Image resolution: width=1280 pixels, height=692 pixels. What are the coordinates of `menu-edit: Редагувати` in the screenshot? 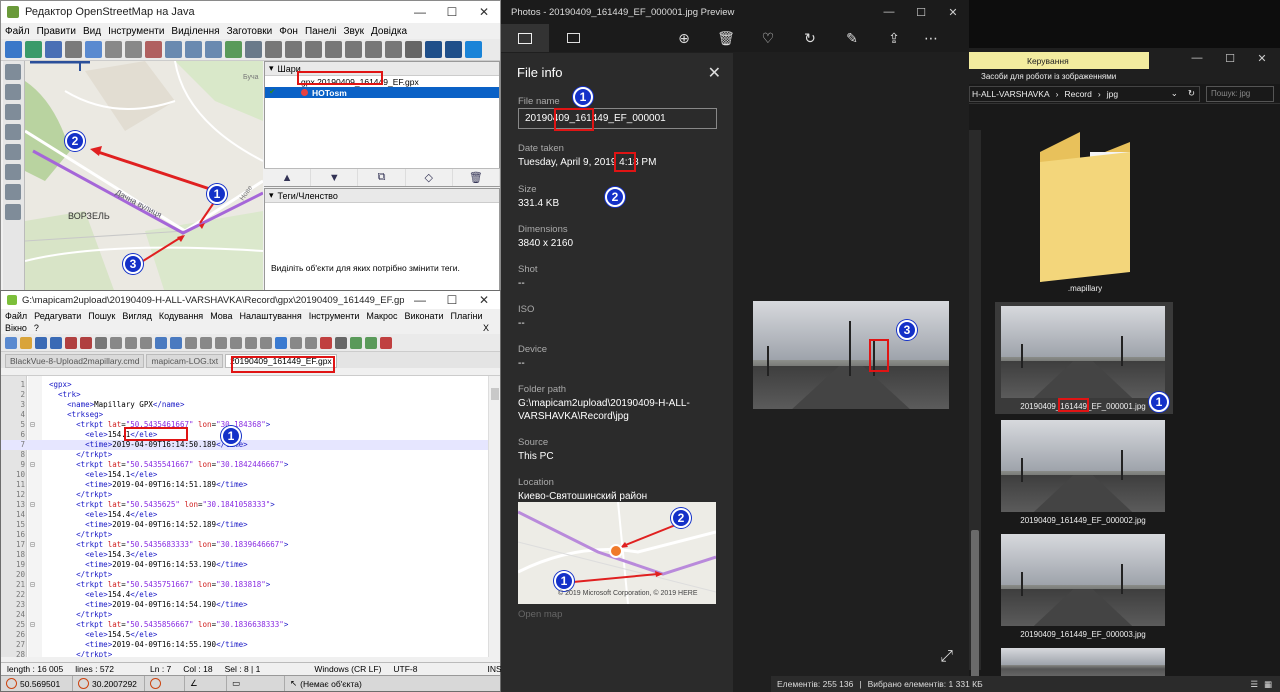 It's located at (57, 316).